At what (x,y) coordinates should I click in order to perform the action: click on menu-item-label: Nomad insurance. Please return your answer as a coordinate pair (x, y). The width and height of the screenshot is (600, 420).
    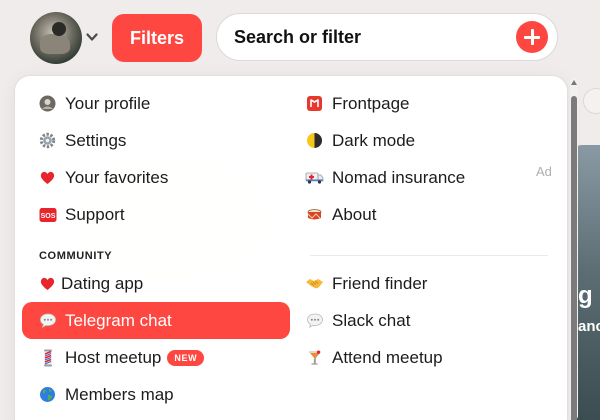
    Looking at the image, I should click on (399, 177).